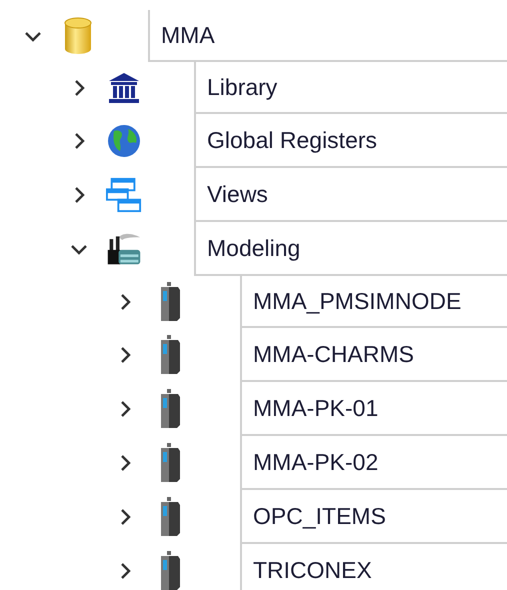 The width and height of the screenshot is (507, 590). I want to click on tree-item: MMA_PMSIMNODE, so click(373, 302).